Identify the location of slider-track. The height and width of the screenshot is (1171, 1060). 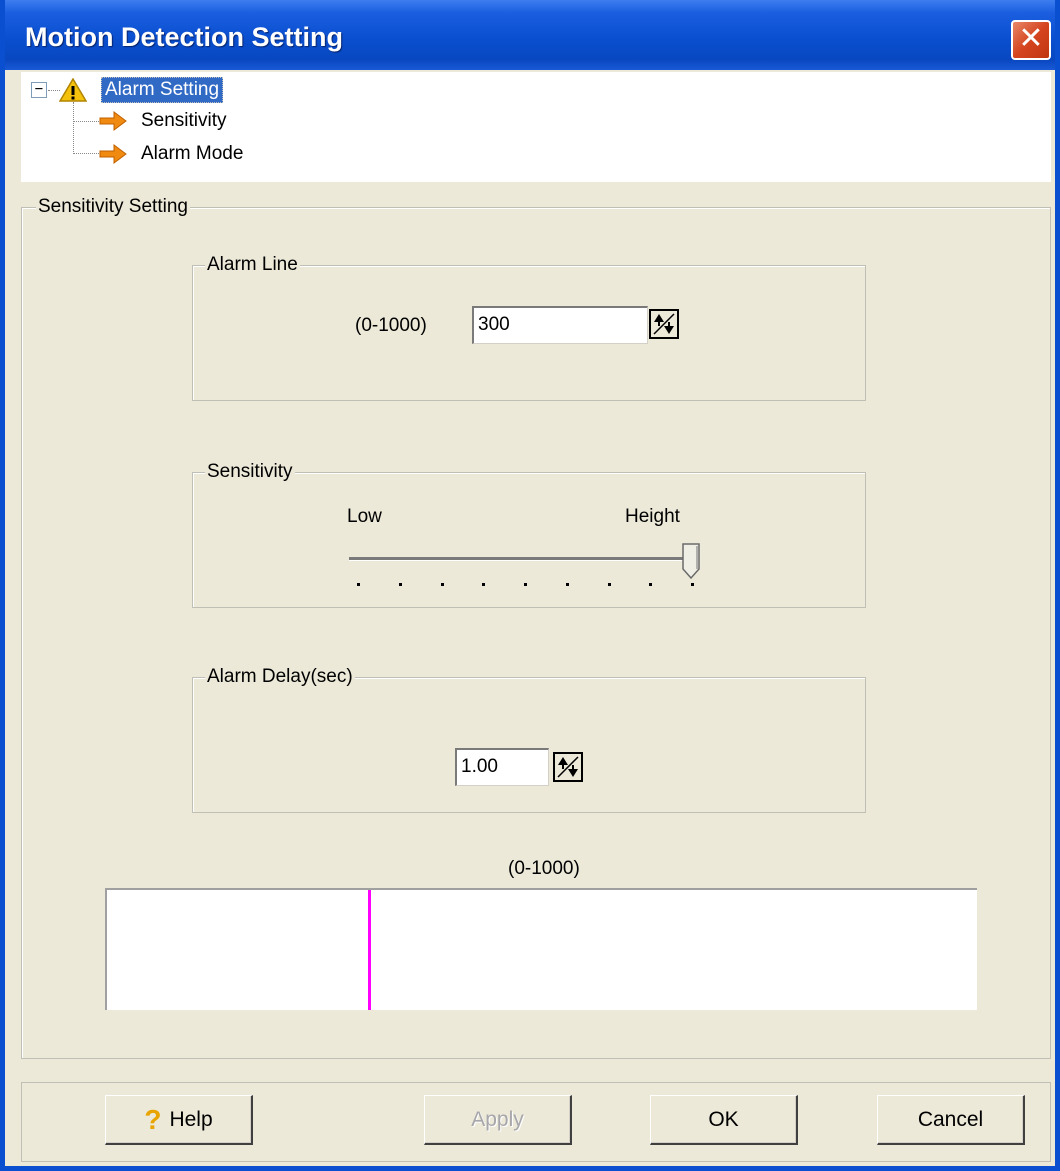
(522, 559).